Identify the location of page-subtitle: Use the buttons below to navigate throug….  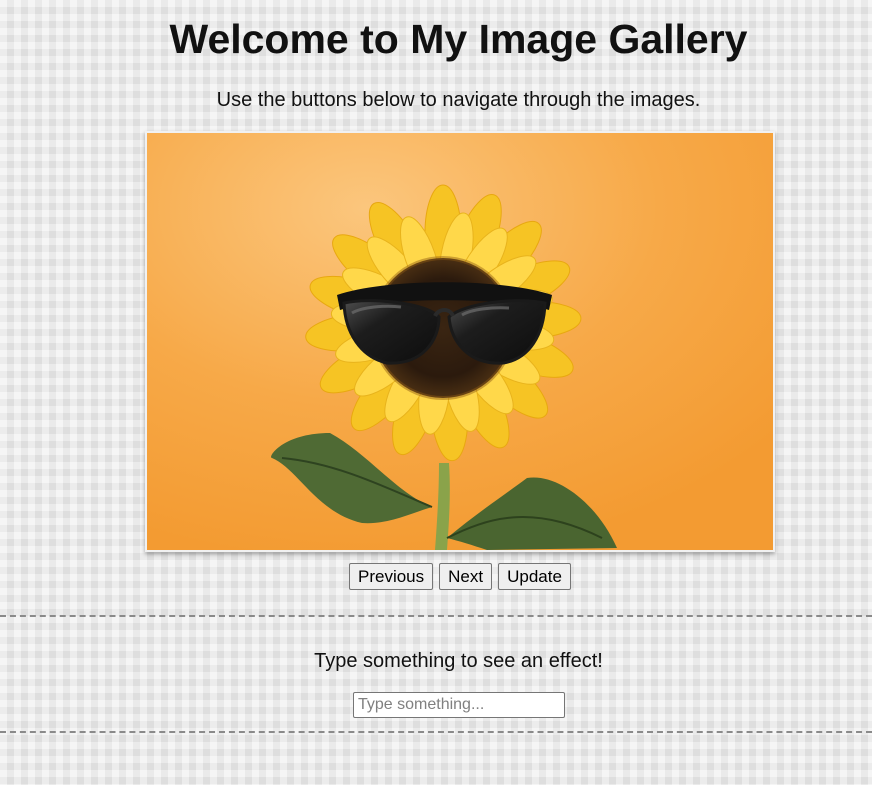
(458, 100).